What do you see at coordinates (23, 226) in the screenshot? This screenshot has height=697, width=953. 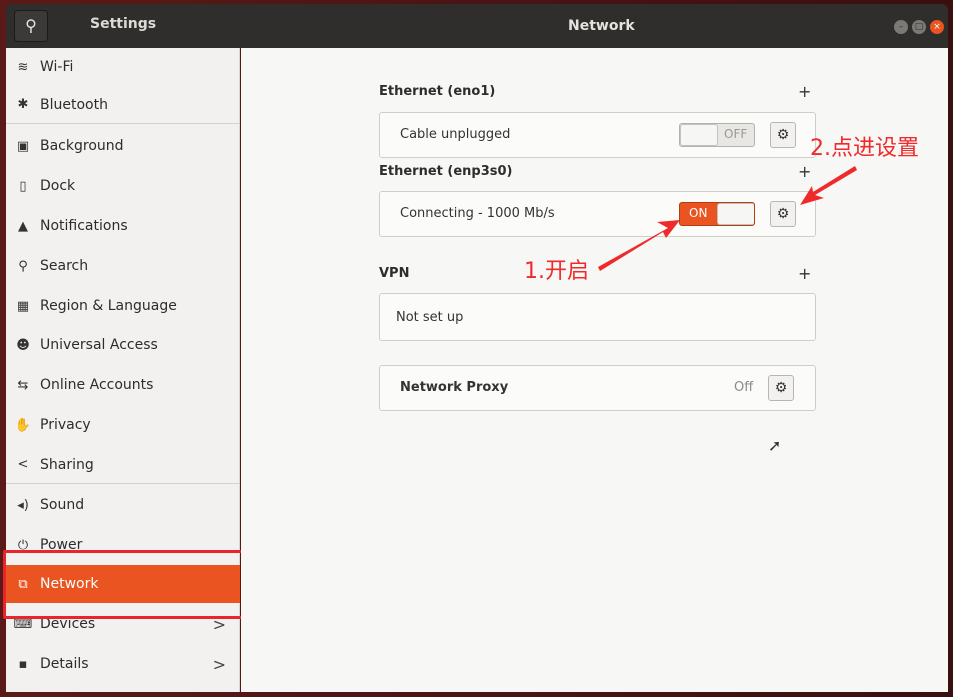 I see `bell-icon: ▲` at bounding box center [23, 226].